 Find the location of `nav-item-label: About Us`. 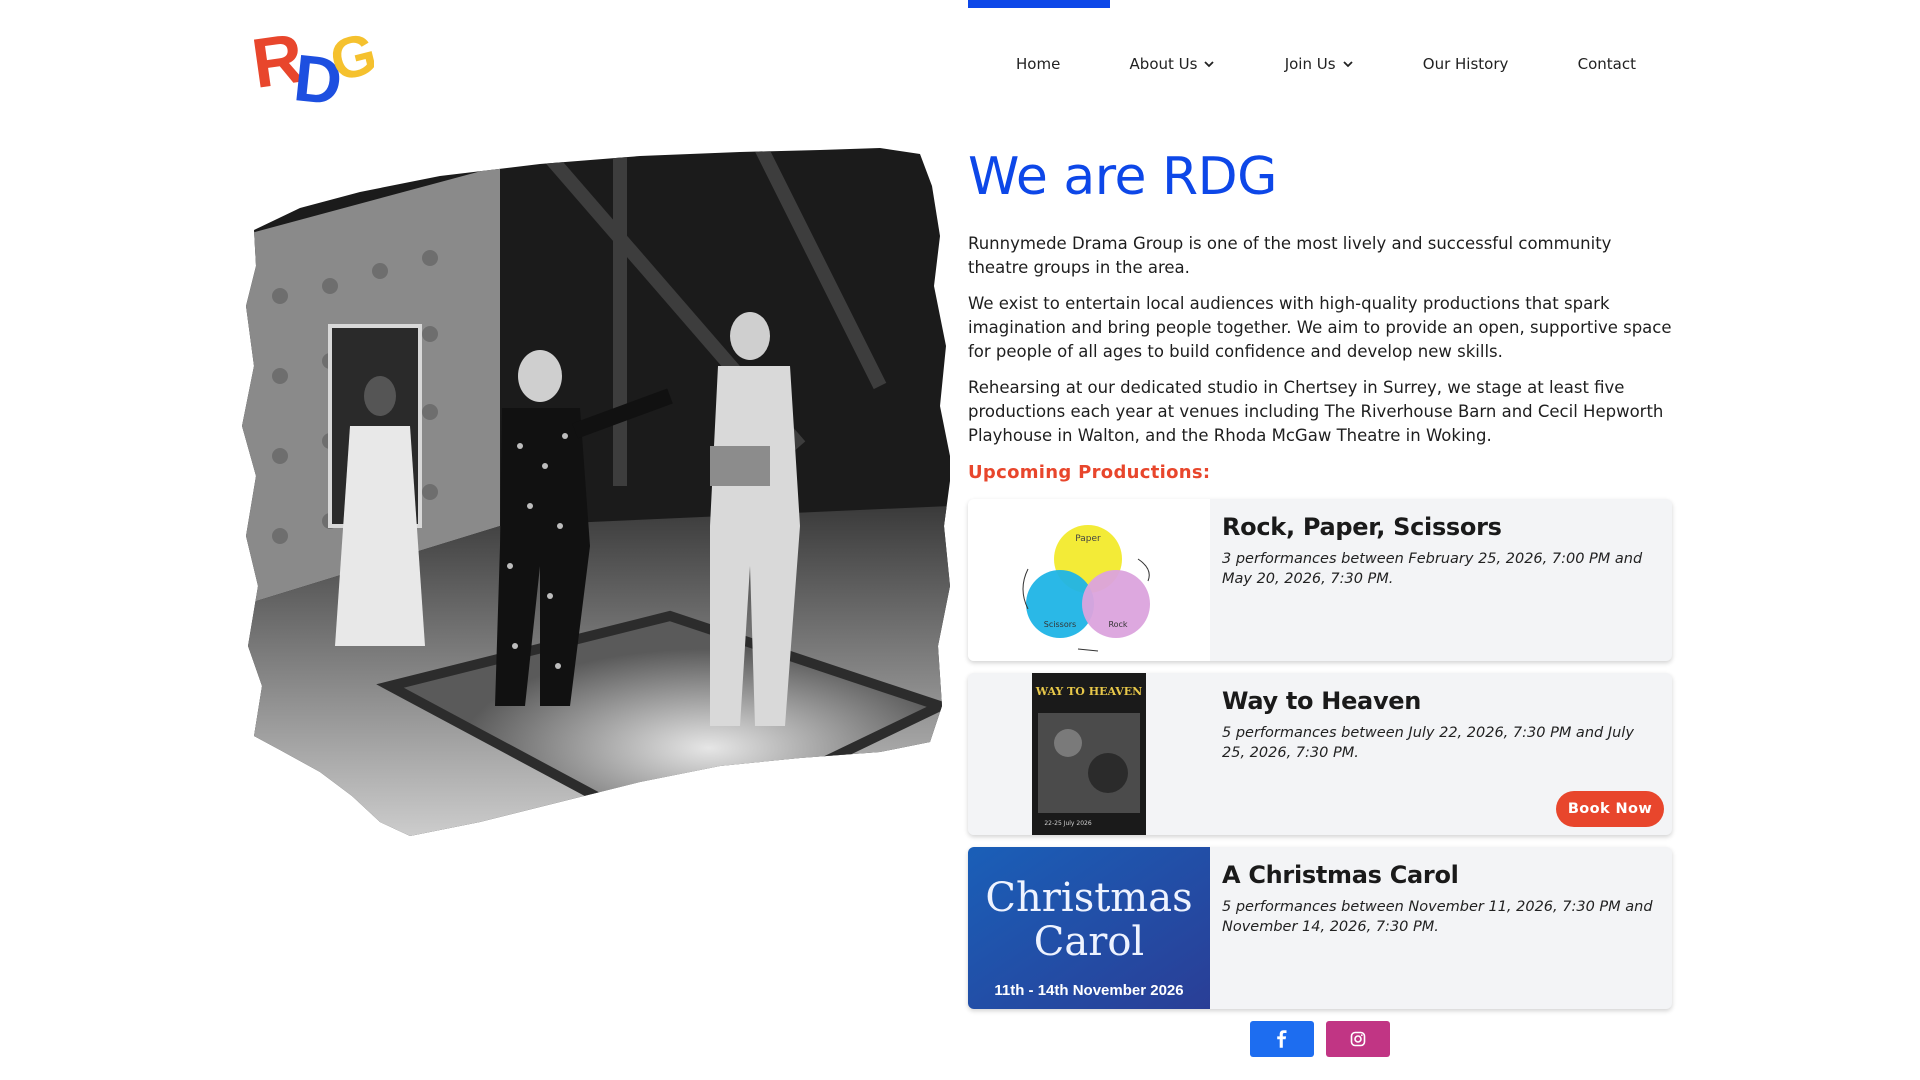

nav-item-label: About Us is located at coordinates (1163, 64).